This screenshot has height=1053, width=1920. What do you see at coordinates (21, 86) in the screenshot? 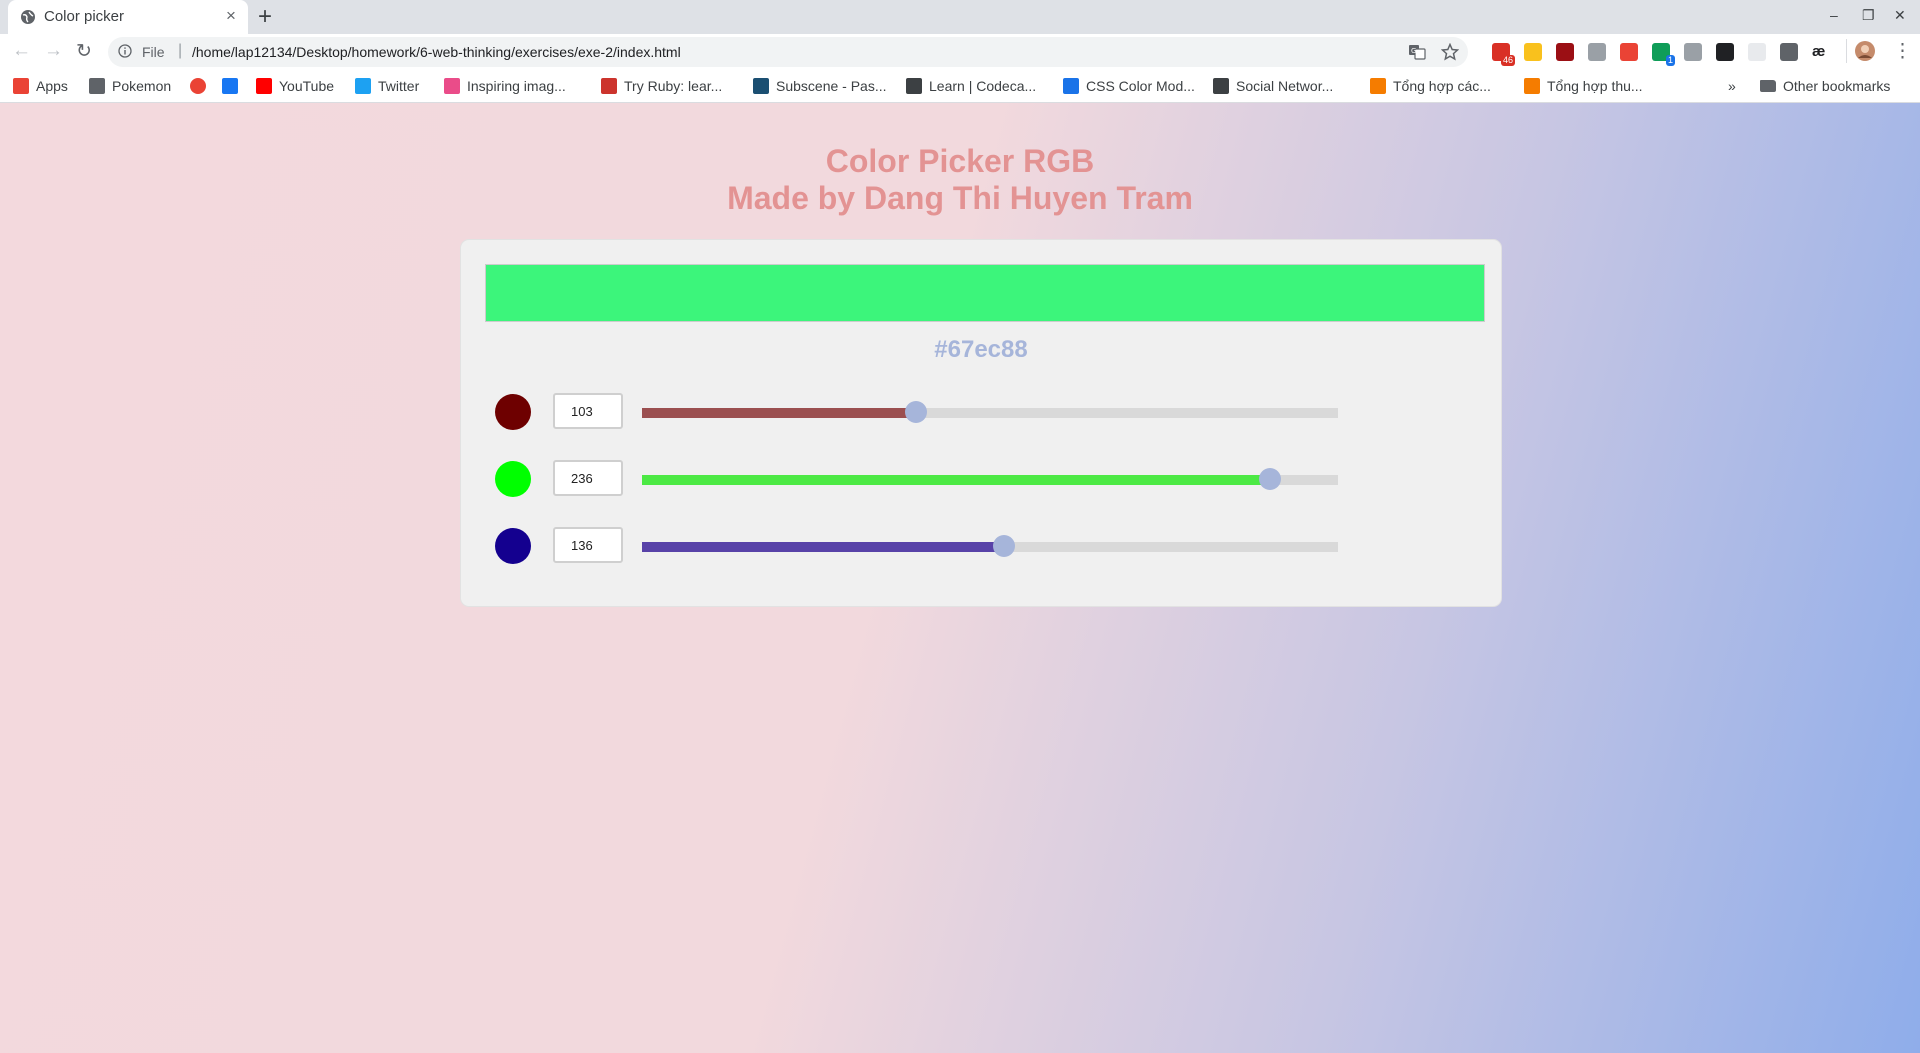
I see `apps-grid-icon` at bounding box center [21, 86].